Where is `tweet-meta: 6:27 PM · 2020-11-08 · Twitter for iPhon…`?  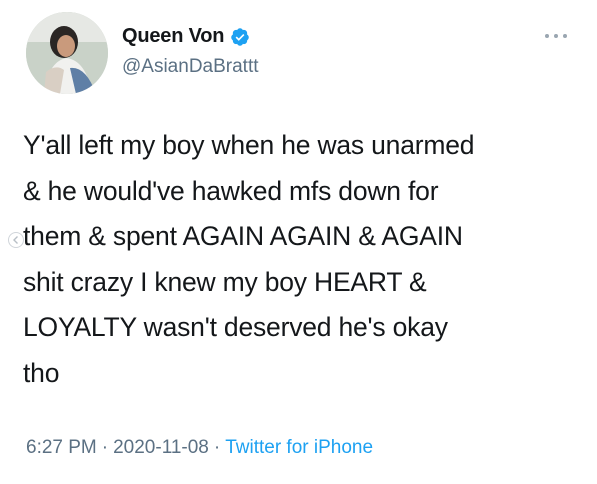
tweet-meta: 6:27 PM · 2020-11-08 · Twitter for iPhon… is located at coordinates (199, 448).